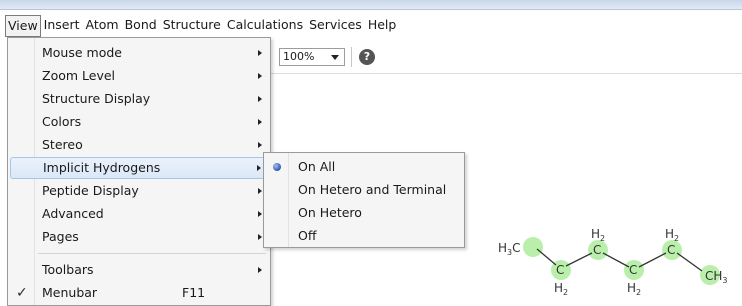 This screenshot has width=742, height=306. Describe the element at coordinates (335, 57) in the screenshot. I see `chevron-down-icon` at that location.